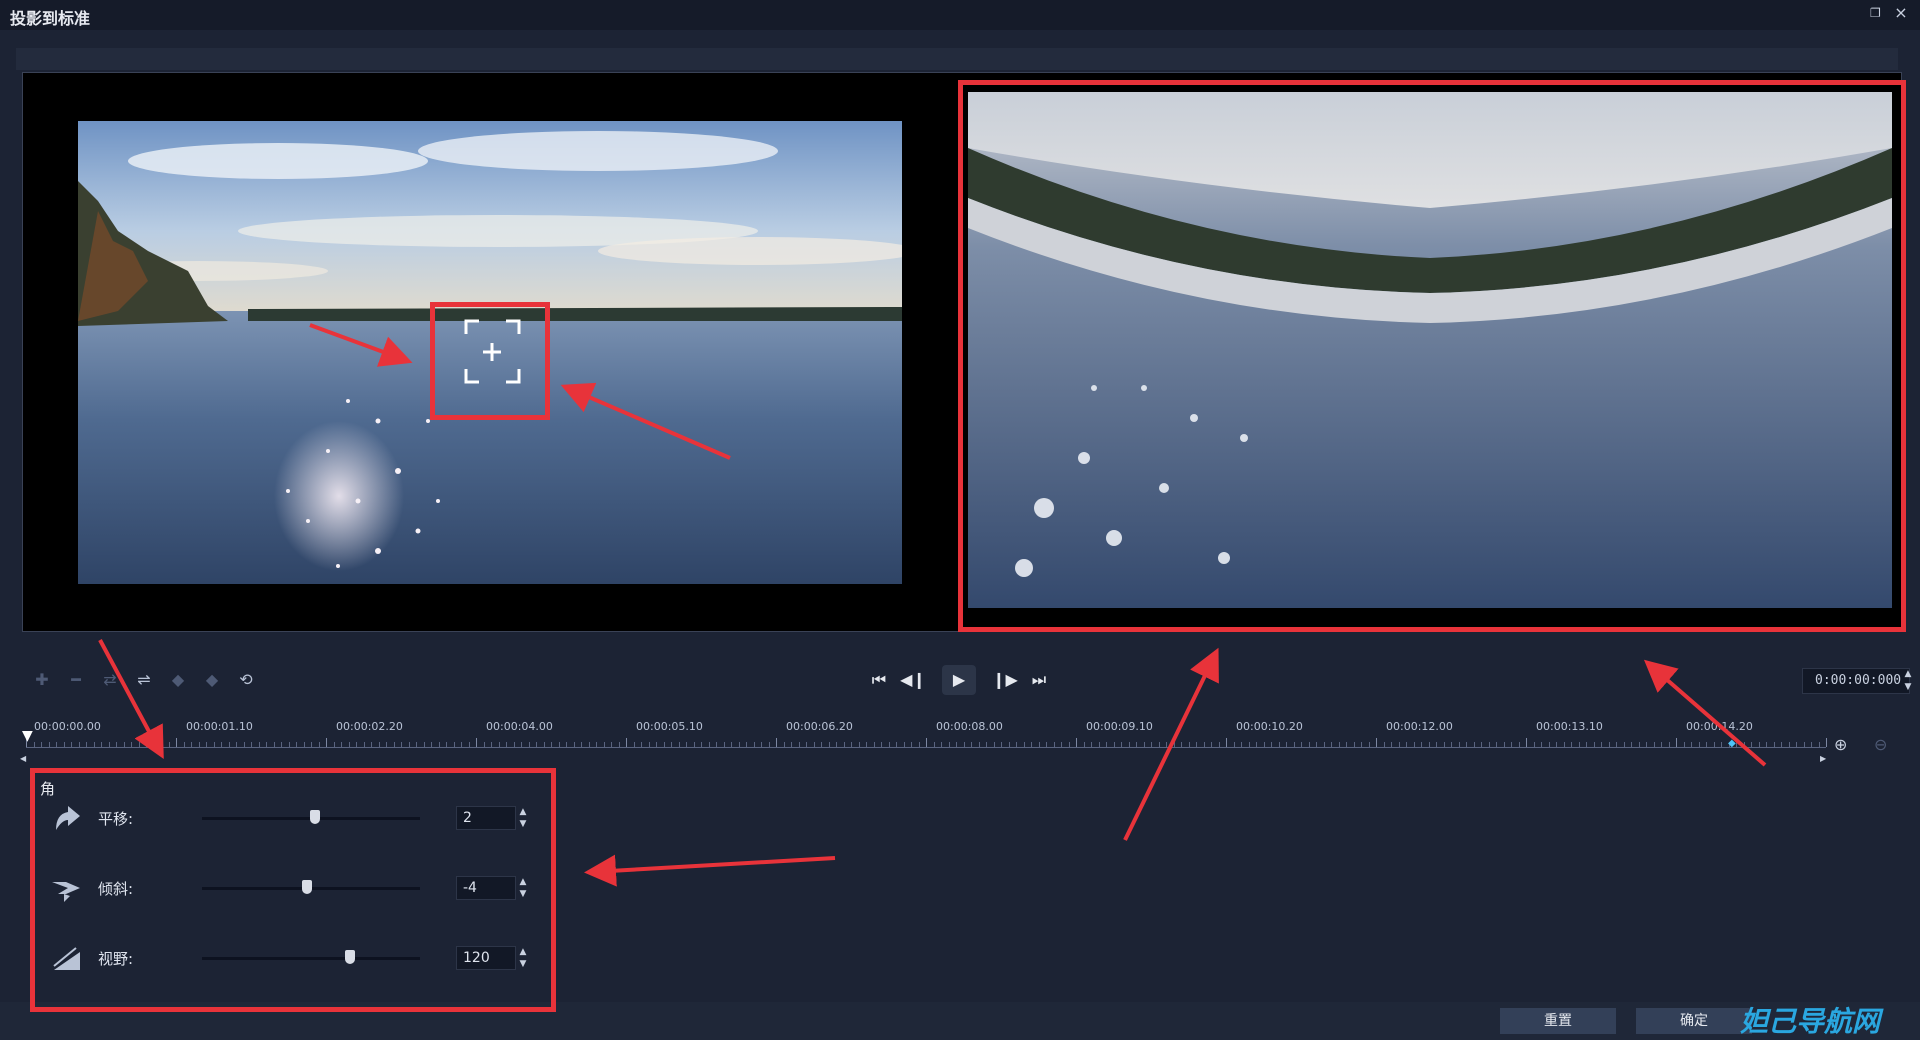  Describe the element at coordinates (178, 680) in the screenshot. I see `prev-keyframe-icon: ◆` at that location.